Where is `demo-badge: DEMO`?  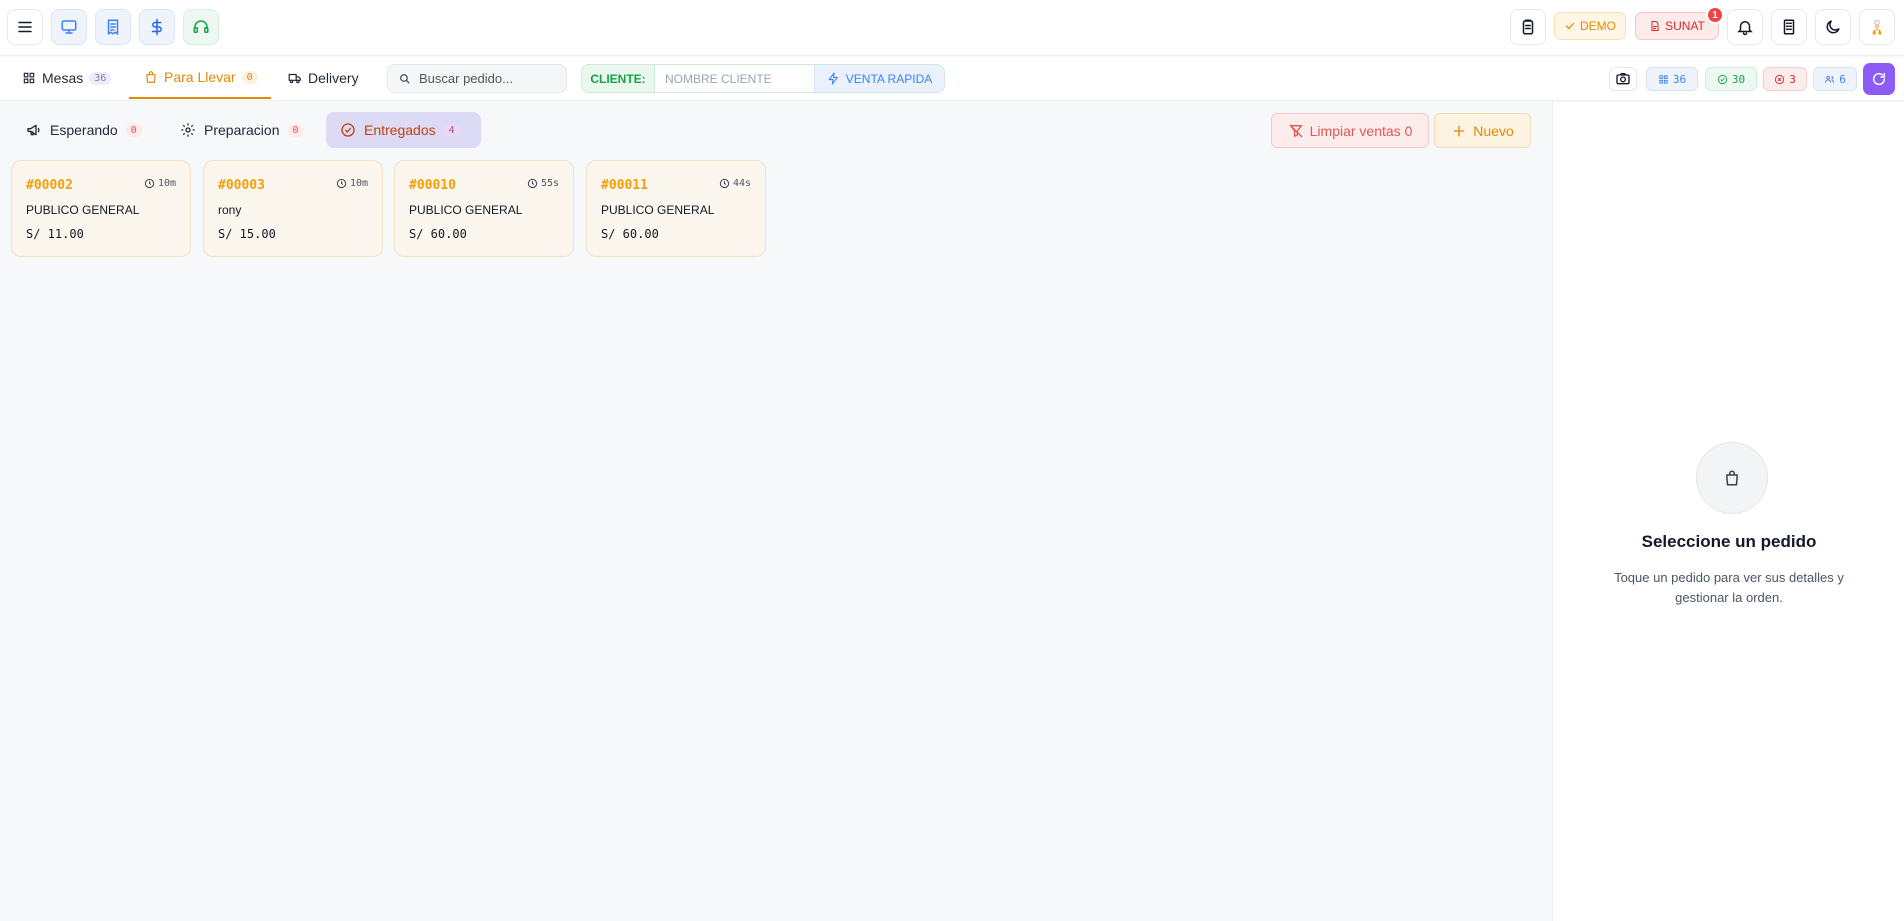
demo-badge: DEMO is located at coordinates (1590, 26).